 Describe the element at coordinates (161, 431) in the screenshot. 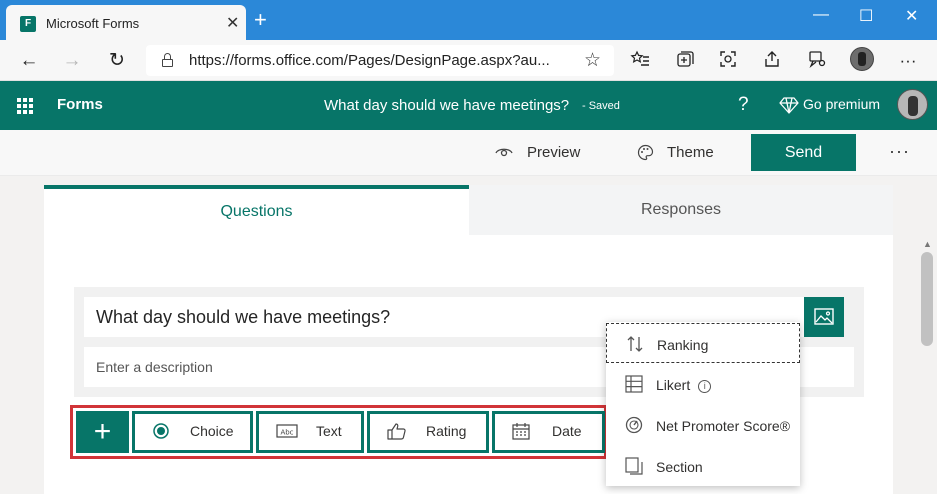

I see `radio-icon` at that location.